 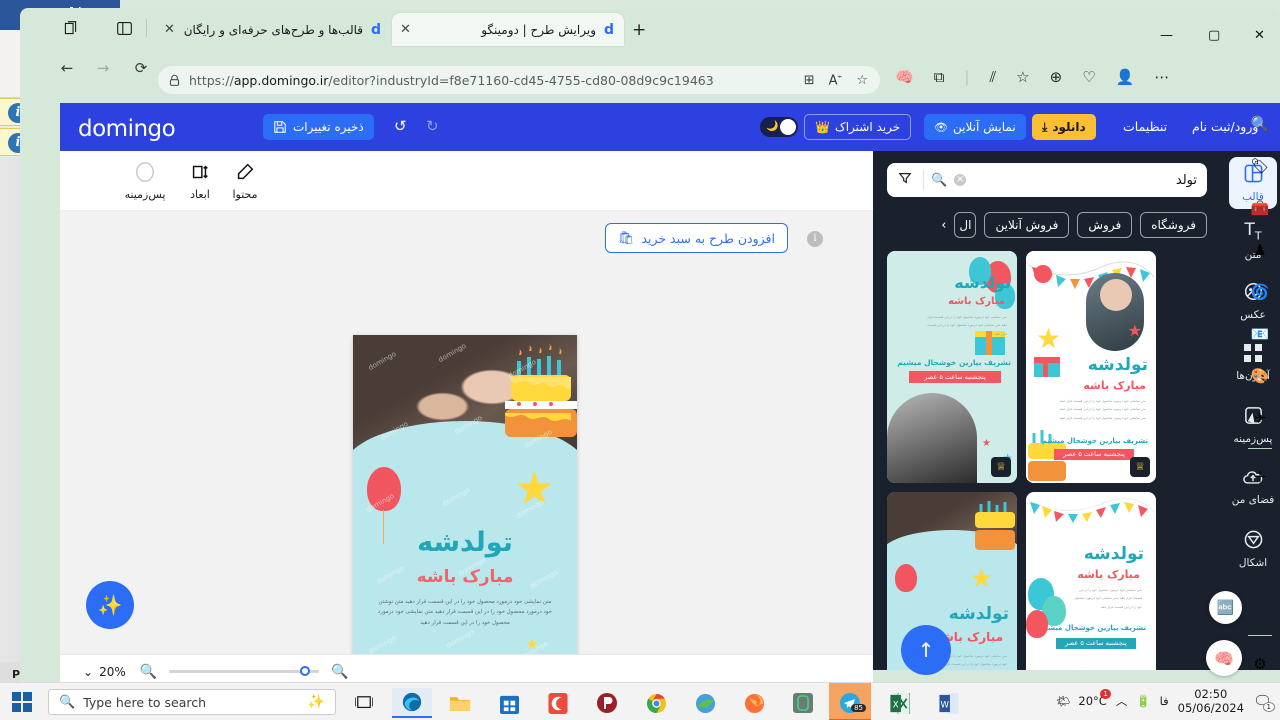 What do you see at coordinates (1260, 376) in the screenshot?
I see `designer-icon: 🎨` at bounding box center [1260, 376].